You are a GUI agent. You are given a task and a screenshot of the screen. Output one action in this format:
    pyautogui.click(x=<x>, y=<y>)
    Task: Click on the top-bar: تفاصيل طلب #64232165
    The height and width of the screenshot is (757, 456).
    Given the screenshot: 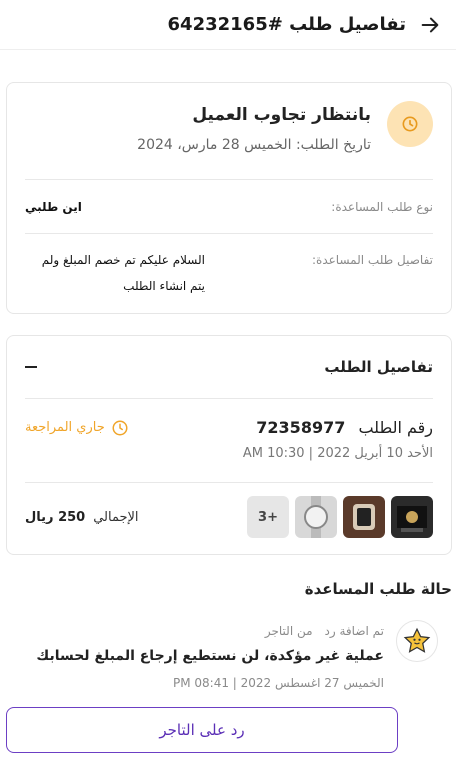 What is the action you would take?
    pyautogui.click(x=228, y=25)
    